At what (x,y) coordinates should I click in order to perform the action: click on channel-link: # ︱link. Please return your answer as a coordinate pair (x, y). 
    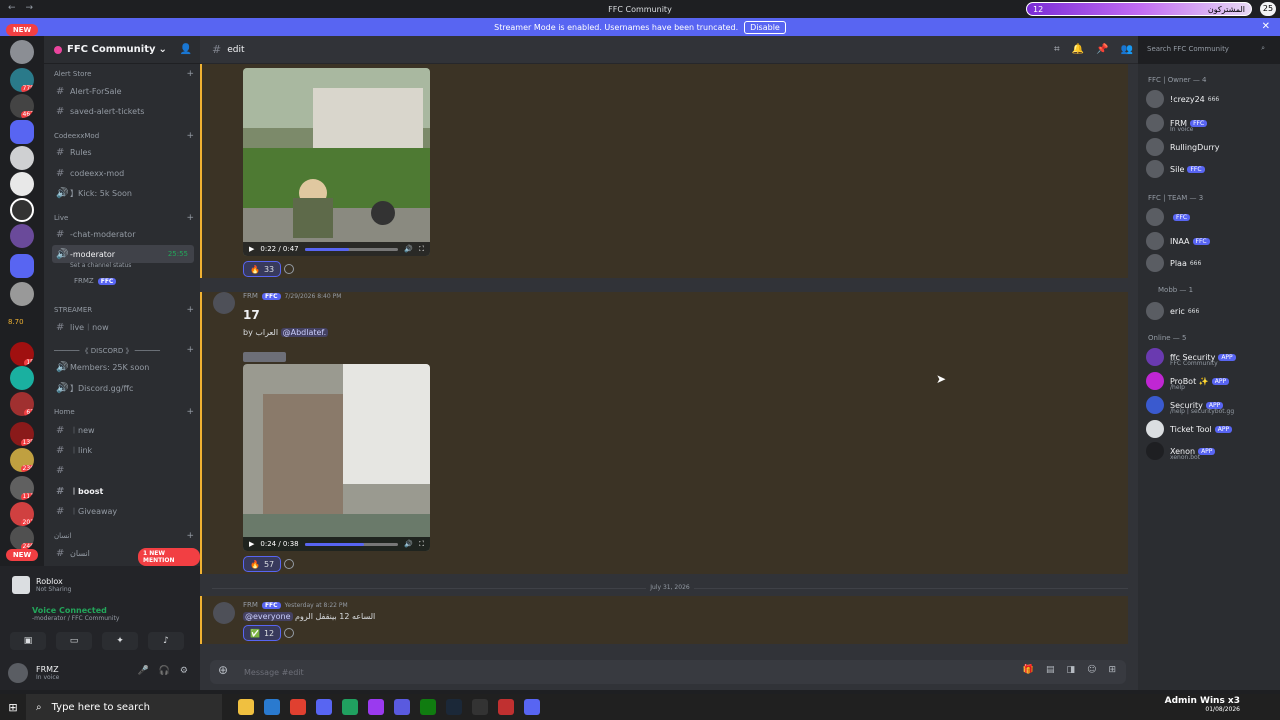
    Looking at the image, I should click on (123, 450).